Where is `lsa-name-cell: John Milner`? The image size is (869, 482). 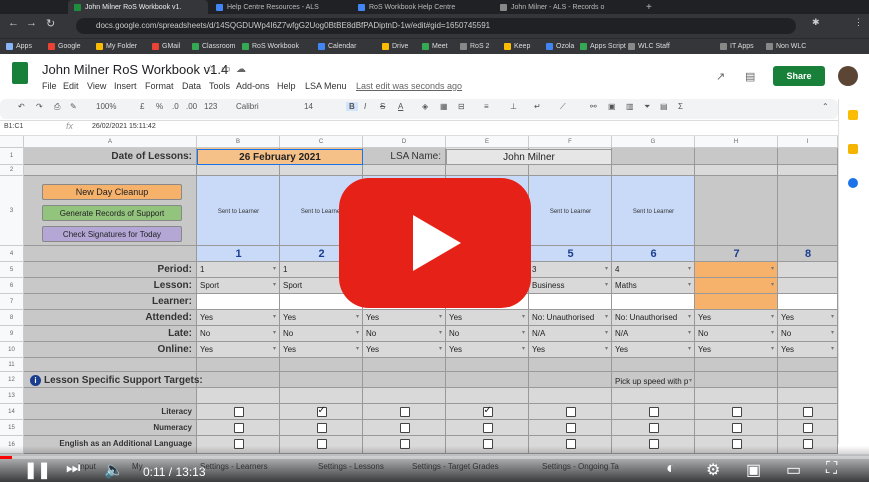 lsa-name-cell: John Milner is located at coordinates (529, 157).